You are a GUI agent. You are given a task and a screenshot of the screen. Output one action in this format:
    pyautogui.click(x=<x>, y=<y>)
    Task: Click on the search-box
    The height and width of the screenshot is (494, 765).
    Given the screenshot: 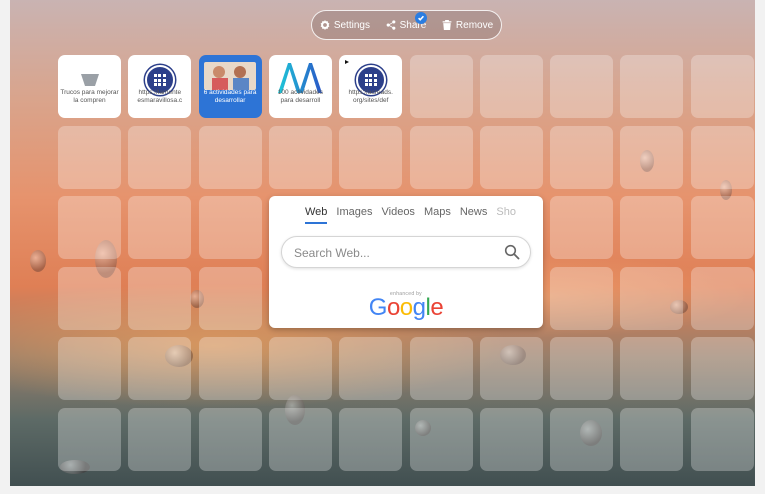 What is the action you would take?
    pyautogui.click(x=406, y=252)
    